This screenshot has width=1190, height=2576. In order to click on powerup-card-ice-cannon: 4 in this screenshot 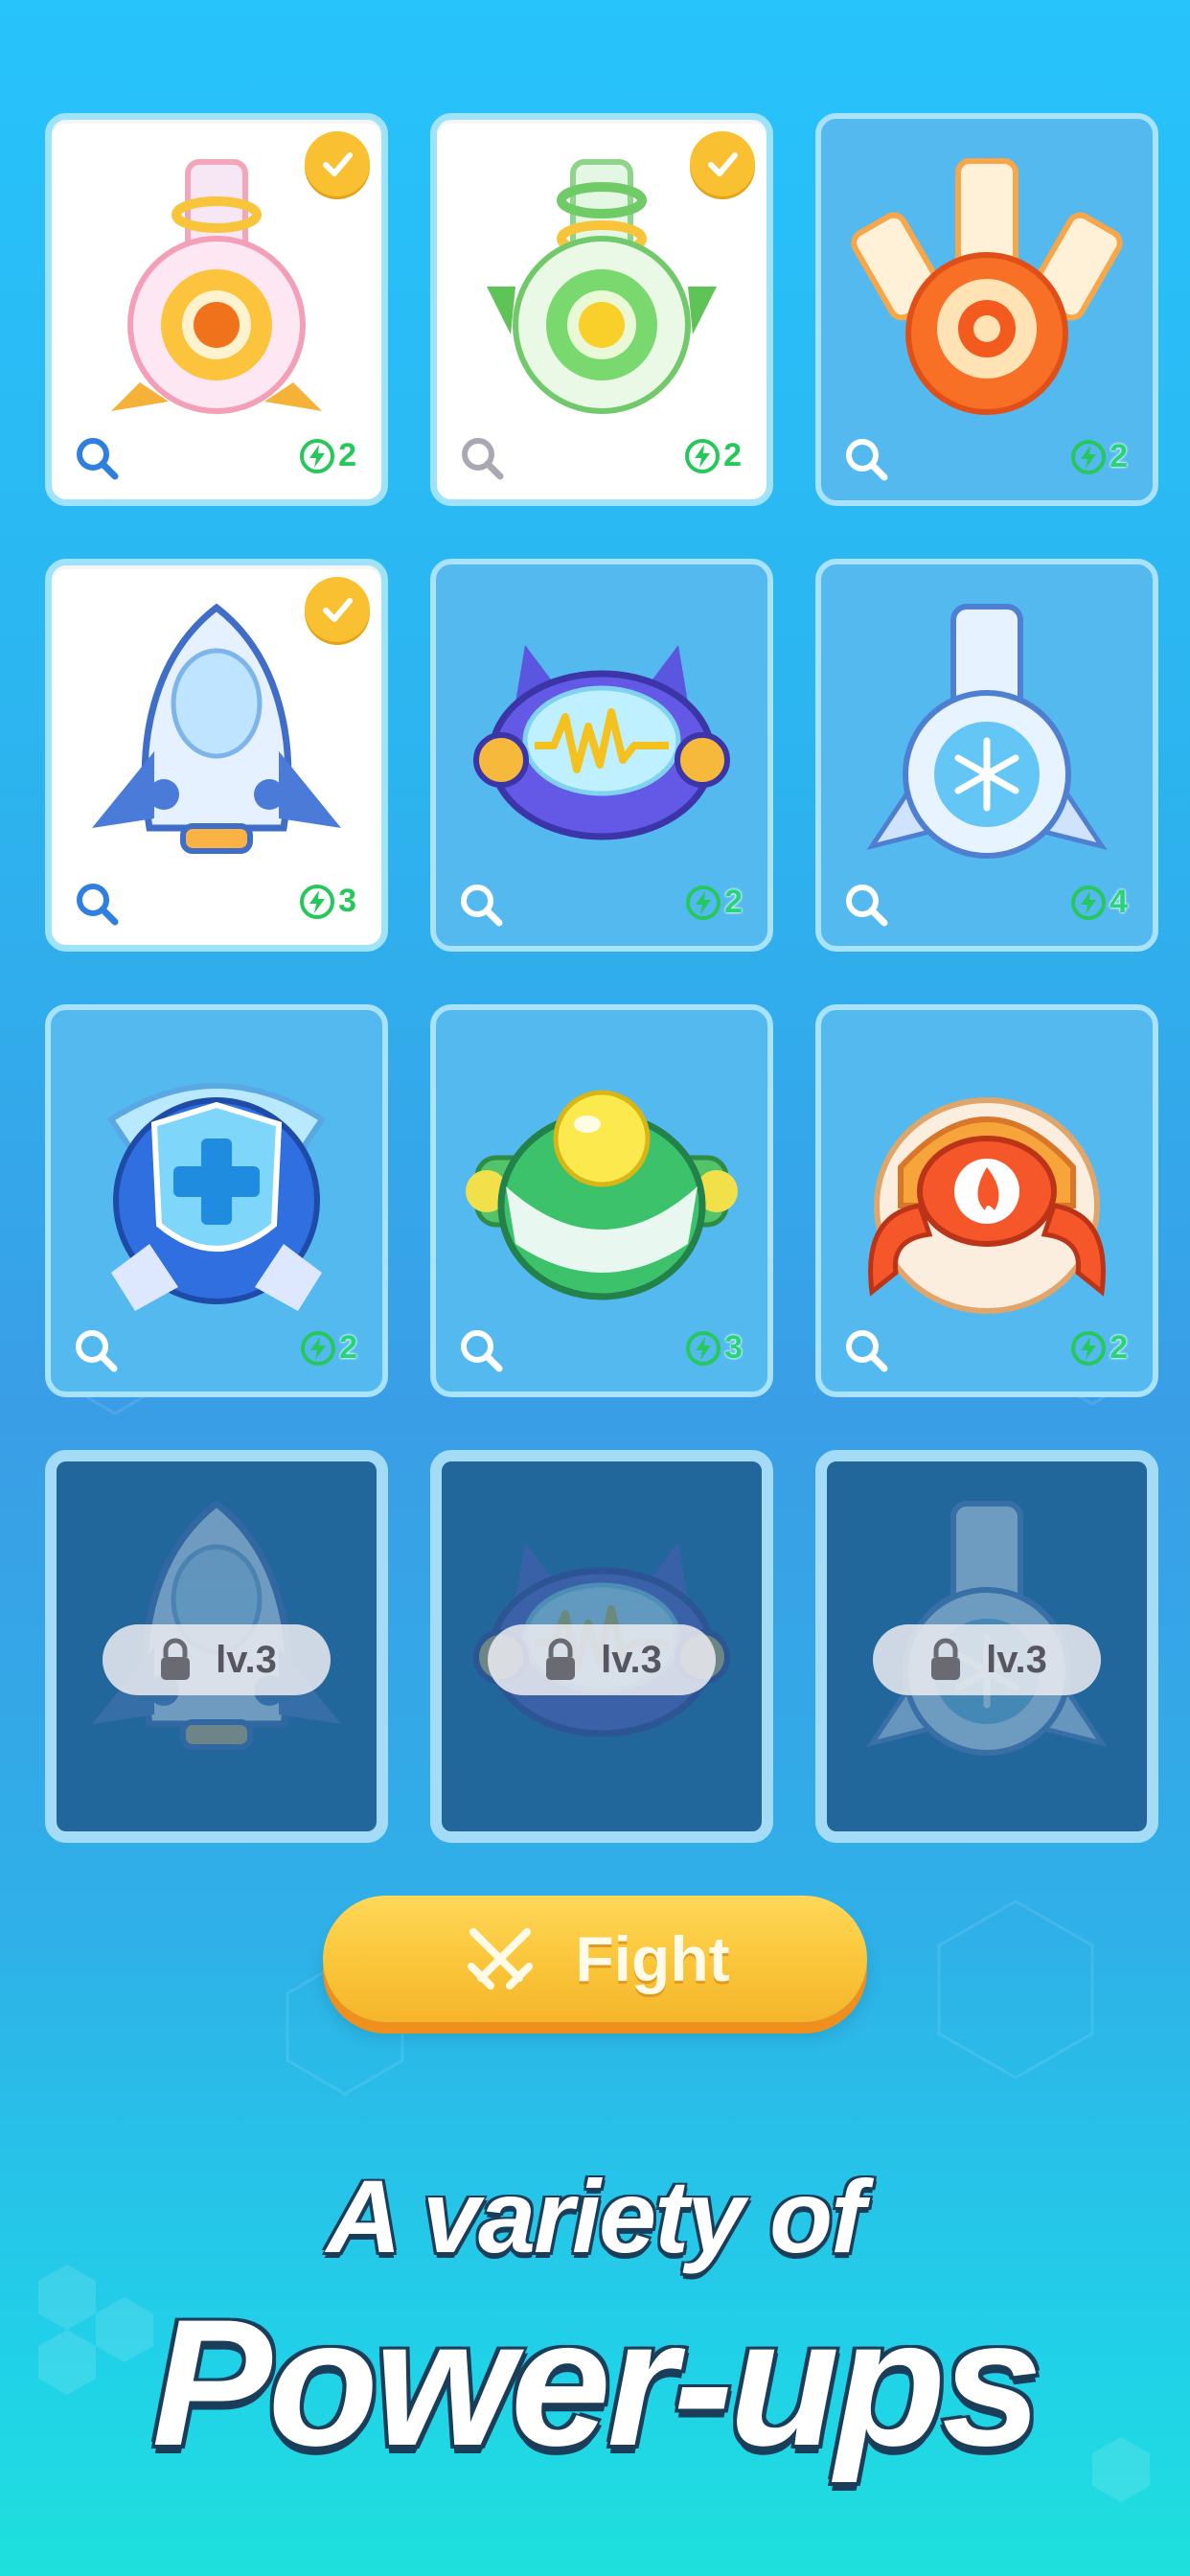, I will do `click(986, 755)`.